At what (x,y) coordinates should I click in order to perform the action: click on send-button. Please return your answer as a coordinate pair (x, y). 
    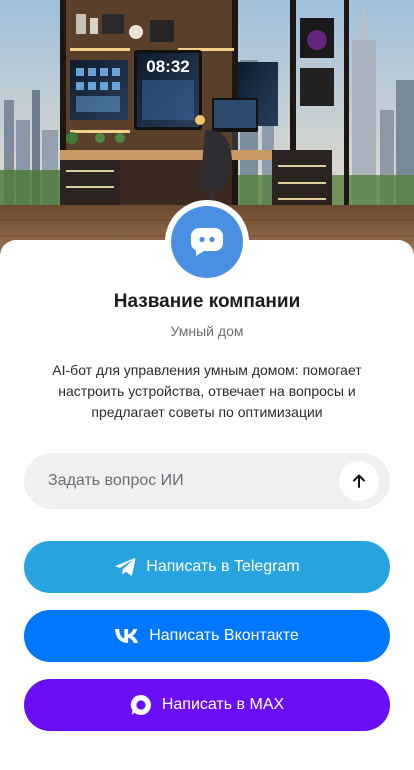
    Looking at the image, I should click on (359, 481).